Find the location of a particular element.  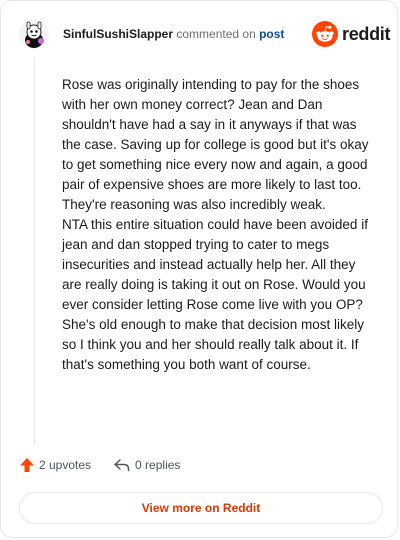

reddit-logo: reddit is located at coordinates (351, 34).